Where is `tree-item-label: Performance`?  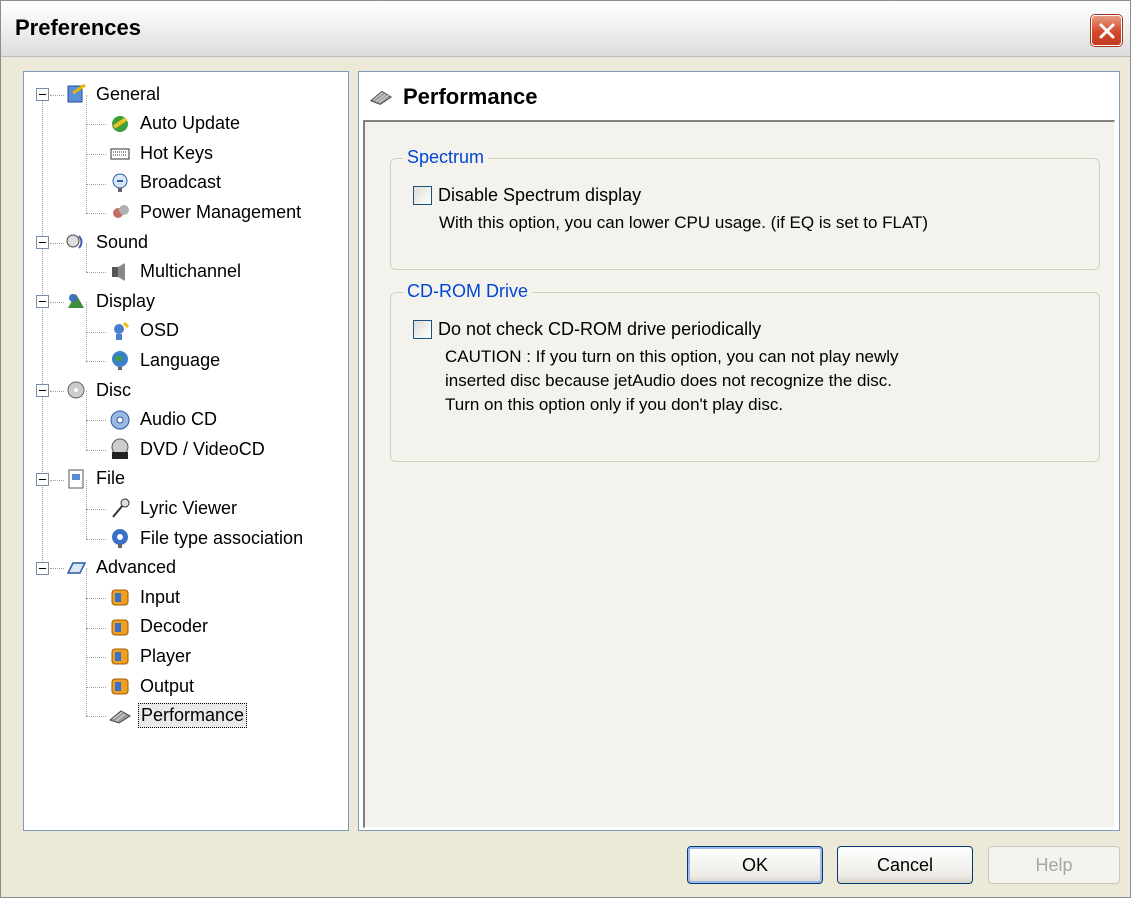
tree-item-label: Performance is located at coordinates (193, 716).